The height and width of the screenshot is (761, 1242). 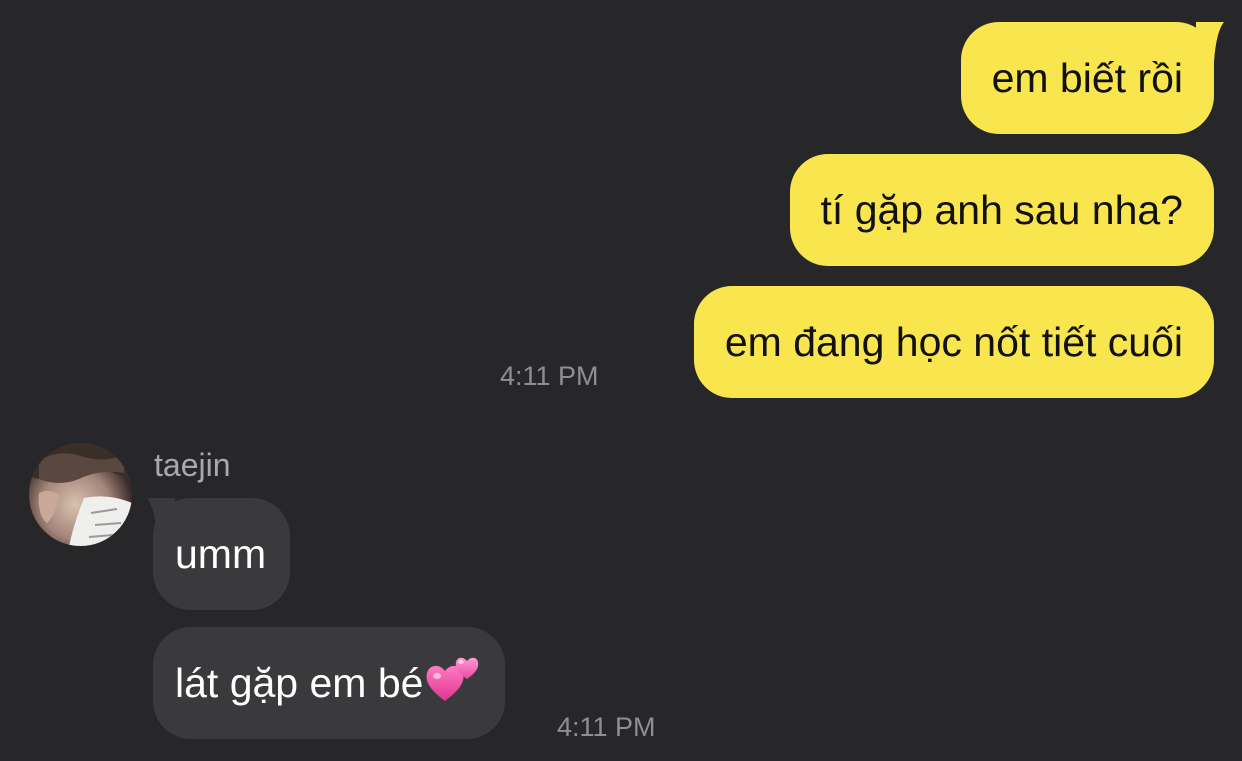 I want to click on message-text: em đang học nốt tiết cuối, so click(x=953, y=341).